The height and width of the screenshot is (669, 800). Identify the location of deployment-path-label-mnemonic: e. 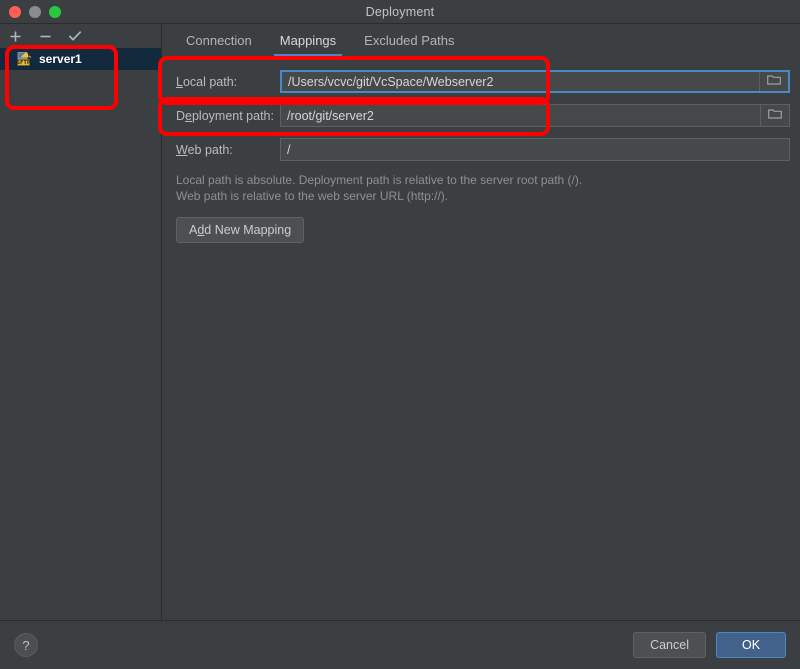
(188, 115).